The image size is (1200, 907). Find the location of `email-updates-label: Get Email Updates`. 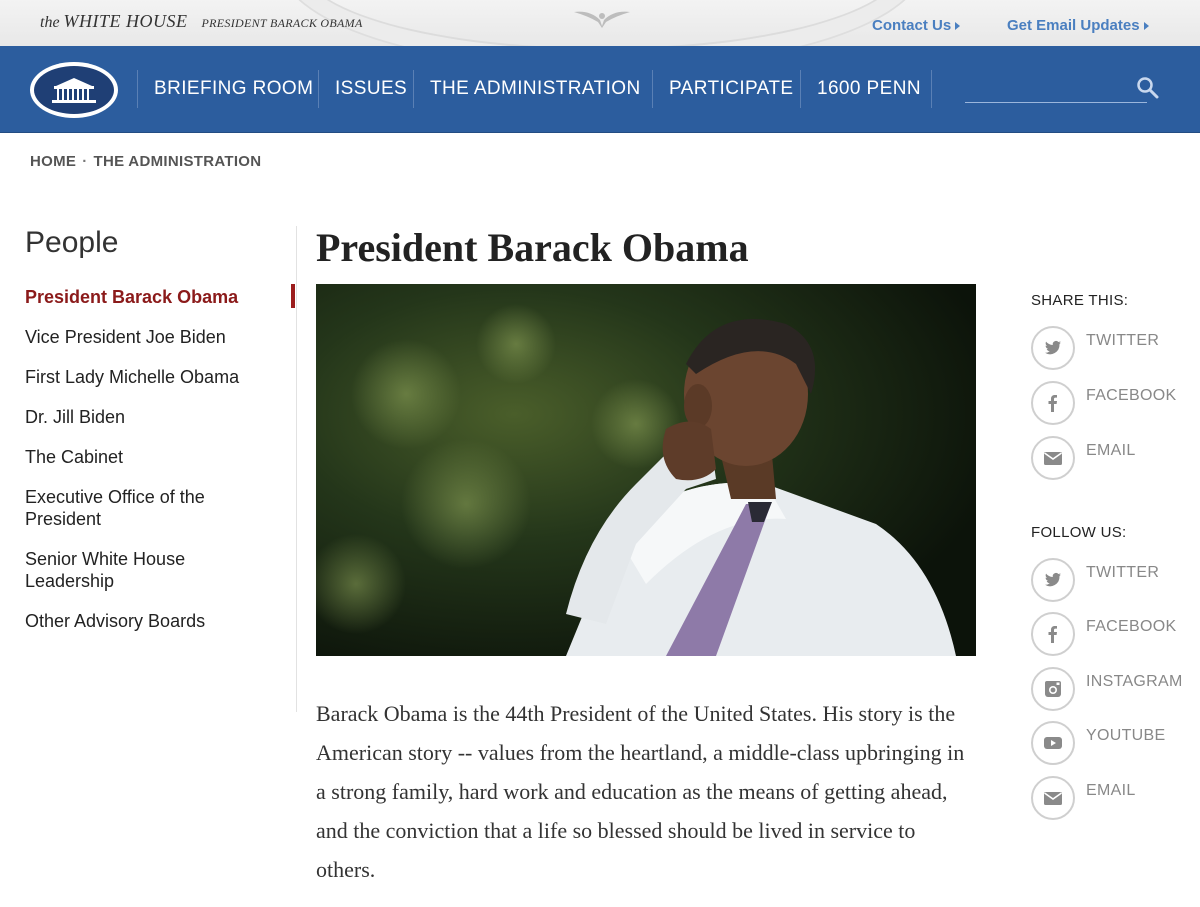

email-updates-label: Get Email Updates is located at coordinates (1073, 25).